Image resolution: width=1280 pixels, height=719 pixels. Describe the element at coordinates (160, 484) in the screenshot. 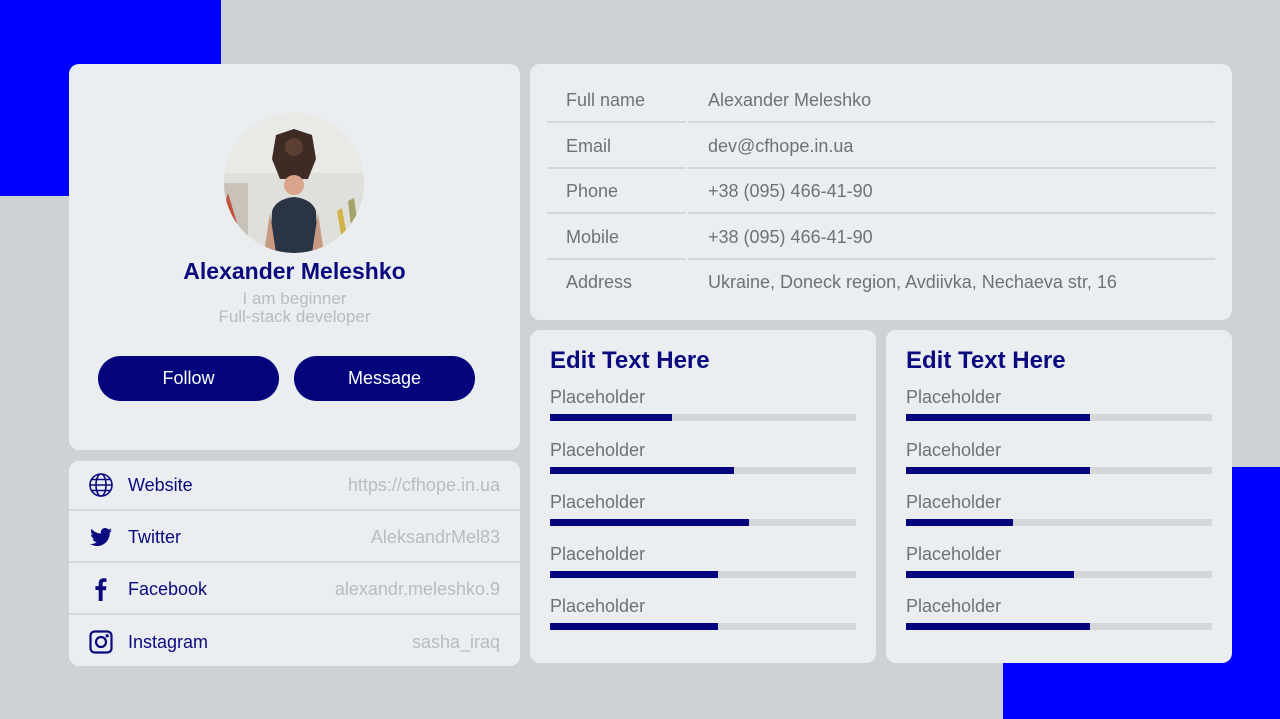

I see `social-label: Website` at that location.